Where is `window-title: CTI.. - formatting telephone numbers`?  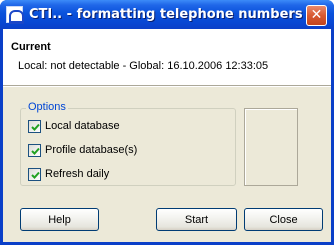 window-title: CTI.. - formatting telephone numbers is located at coordinates (166, 14).